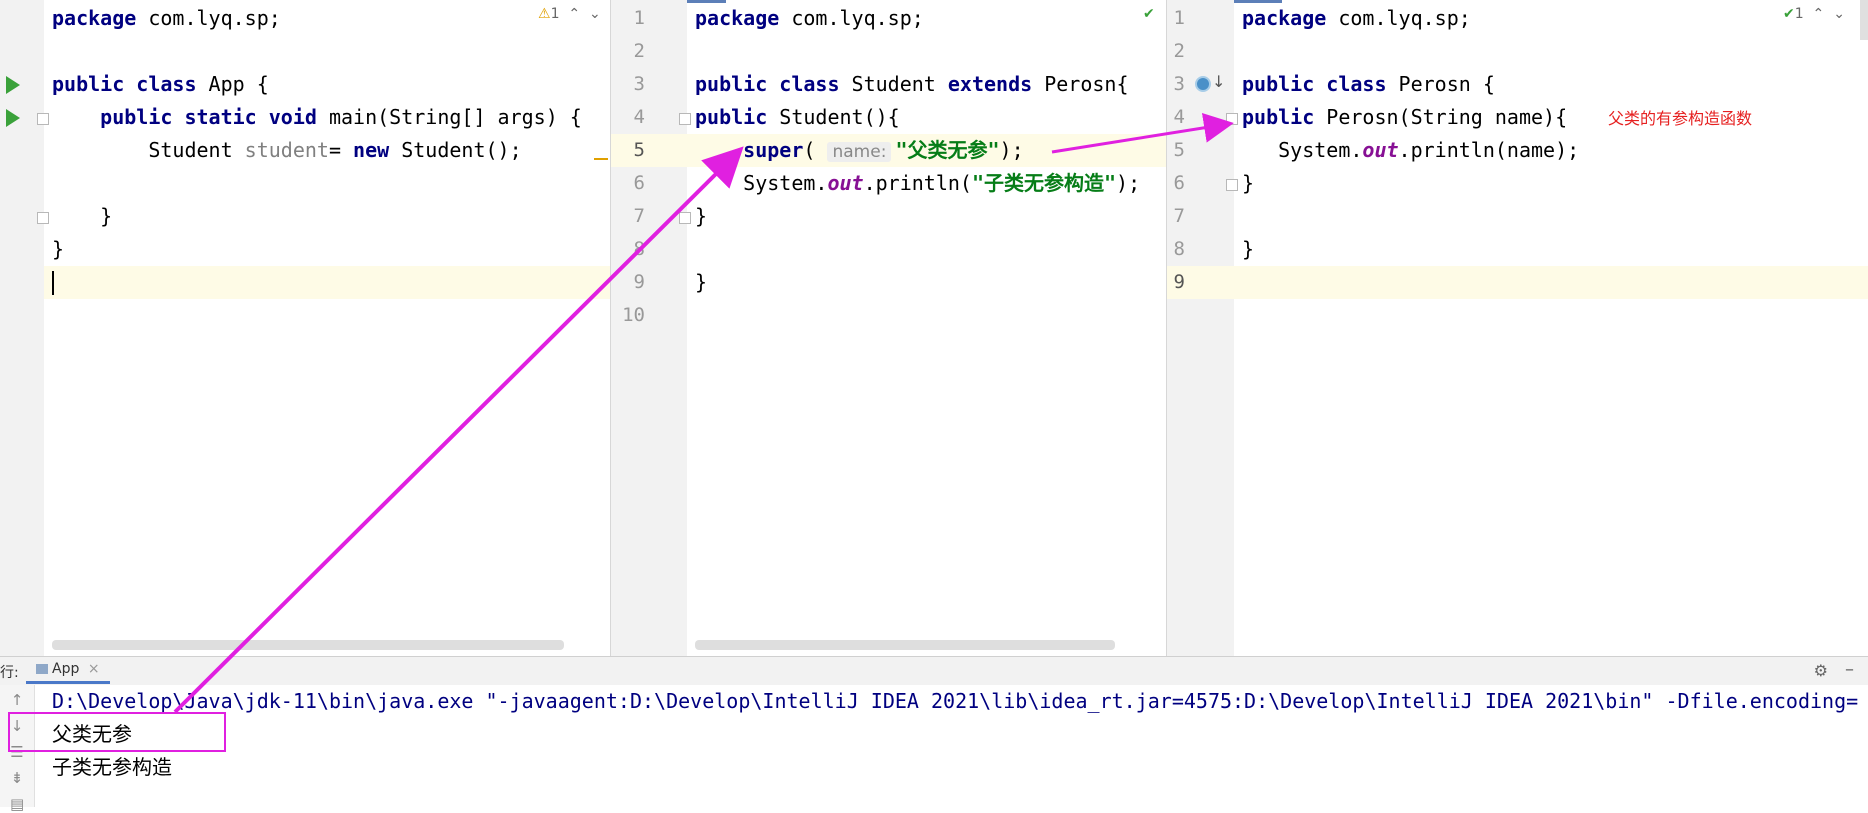 The width and height of the screenshot is (1868, 813). I want to click on code-line: super( name: "父类无参");, so click(883, 150).